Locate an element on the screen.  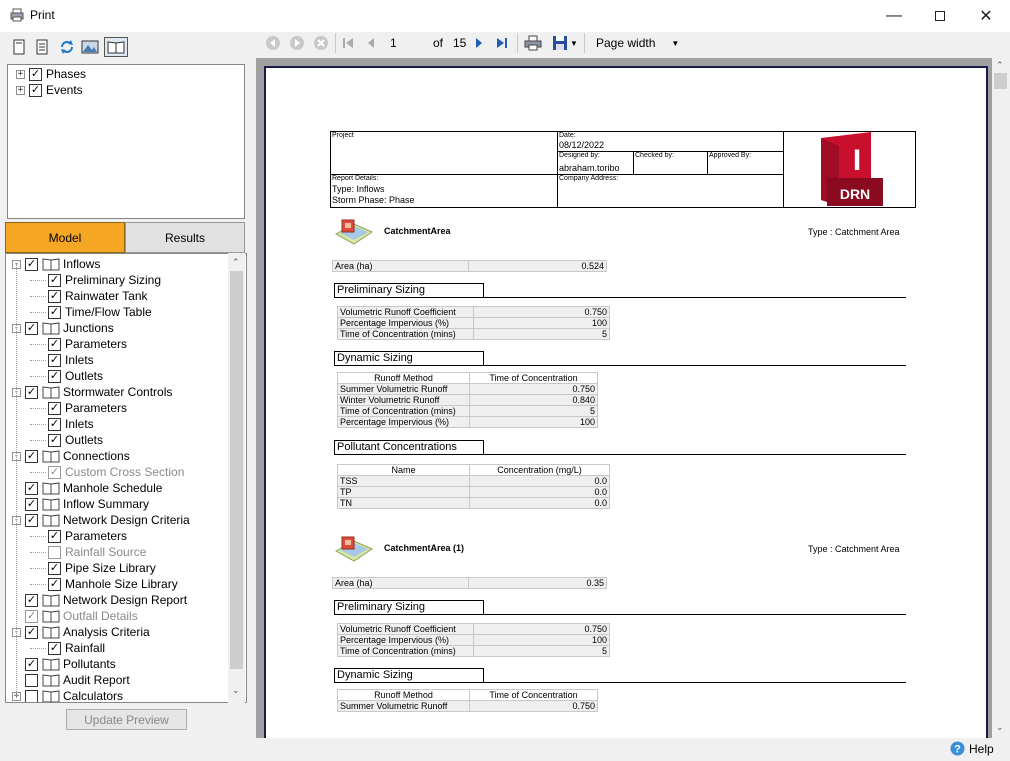
maximize-button is located at coordinates (940, 16).